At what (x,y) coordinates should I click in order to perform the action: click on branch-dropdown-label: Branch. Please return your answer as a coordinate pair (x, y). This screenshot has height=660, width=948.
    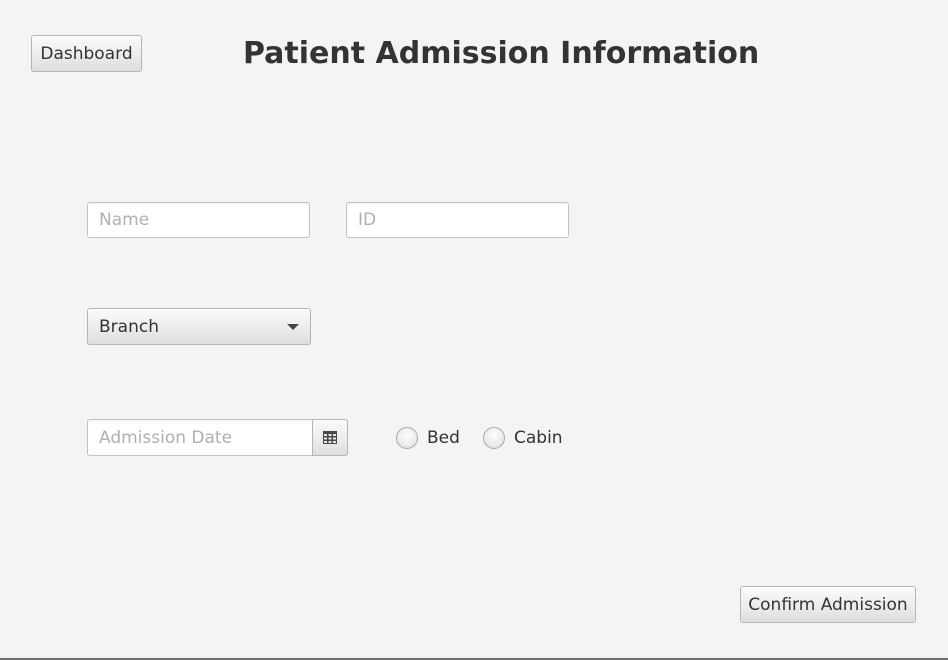
    Looking at the image, I should click on (129, 326).